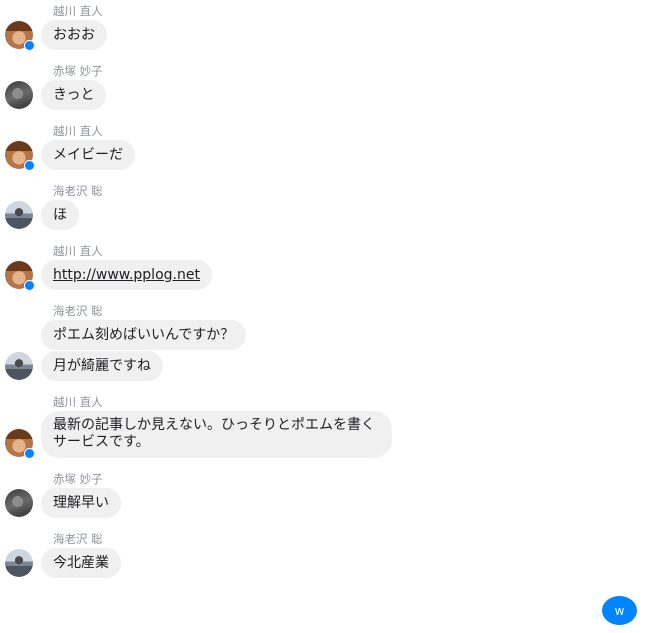 The image size is (645, 633). I want to click on message-bubble: メイビーだ, so click(88, 155).